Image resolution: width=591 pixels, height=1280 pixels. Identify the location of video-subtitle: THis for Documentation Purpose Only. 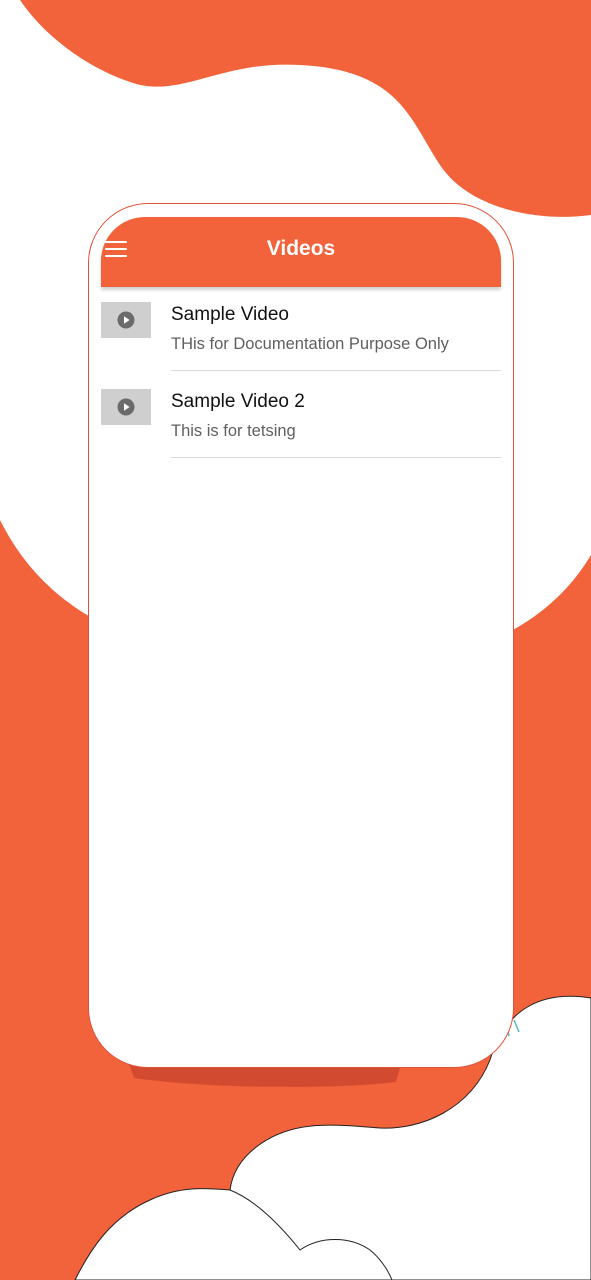
(310, 344).